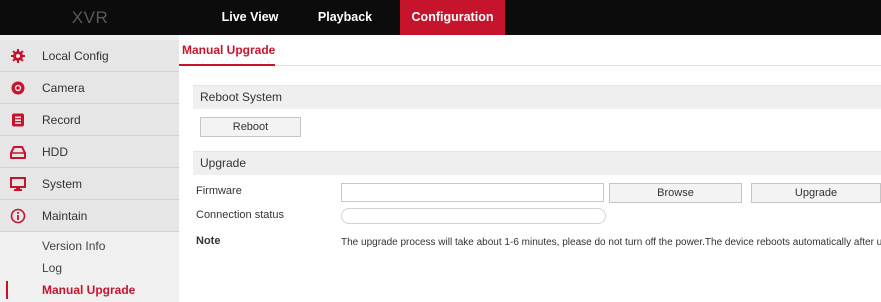 The image size is (881, 302). Describe the element at coordinates (208, 241) in the screenshot. I see `note-label: Note` at that location.